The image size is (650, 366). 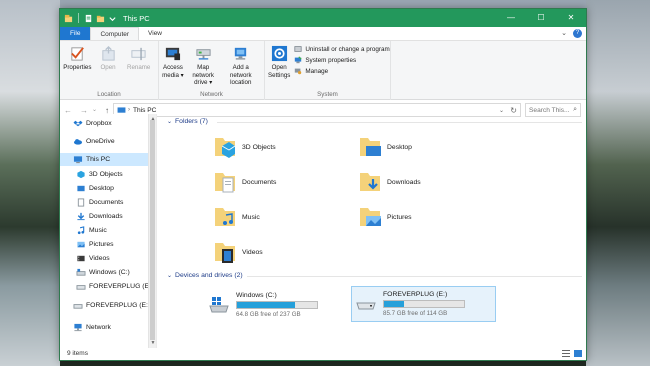 I want to click on tab-file: File, so click(x=75, y=33).